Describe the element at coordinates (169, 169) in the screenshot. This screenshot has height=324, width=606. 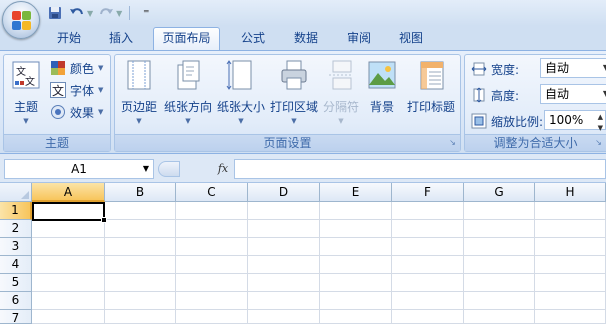
I see `formula-bar-resize-handle` at that location.